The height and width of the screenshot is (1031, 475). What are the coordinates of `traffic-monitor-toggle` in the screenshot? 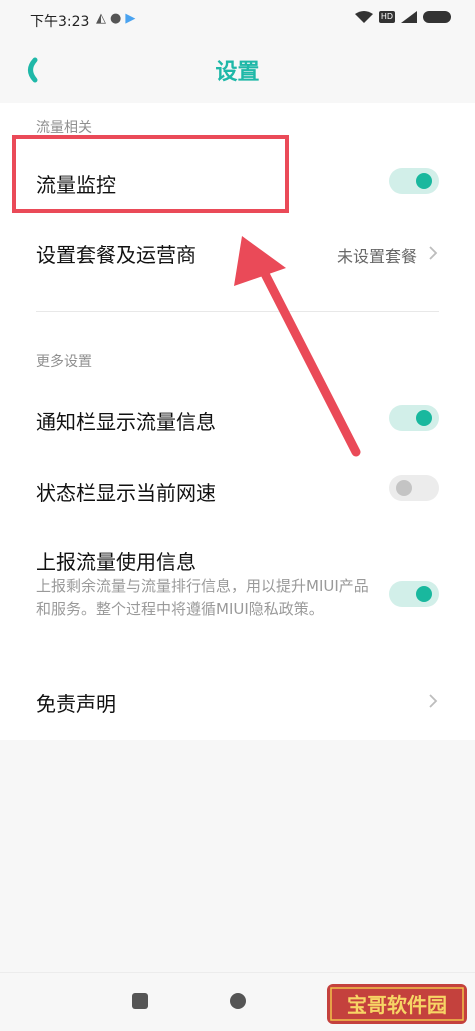 It's located at (414, 181).